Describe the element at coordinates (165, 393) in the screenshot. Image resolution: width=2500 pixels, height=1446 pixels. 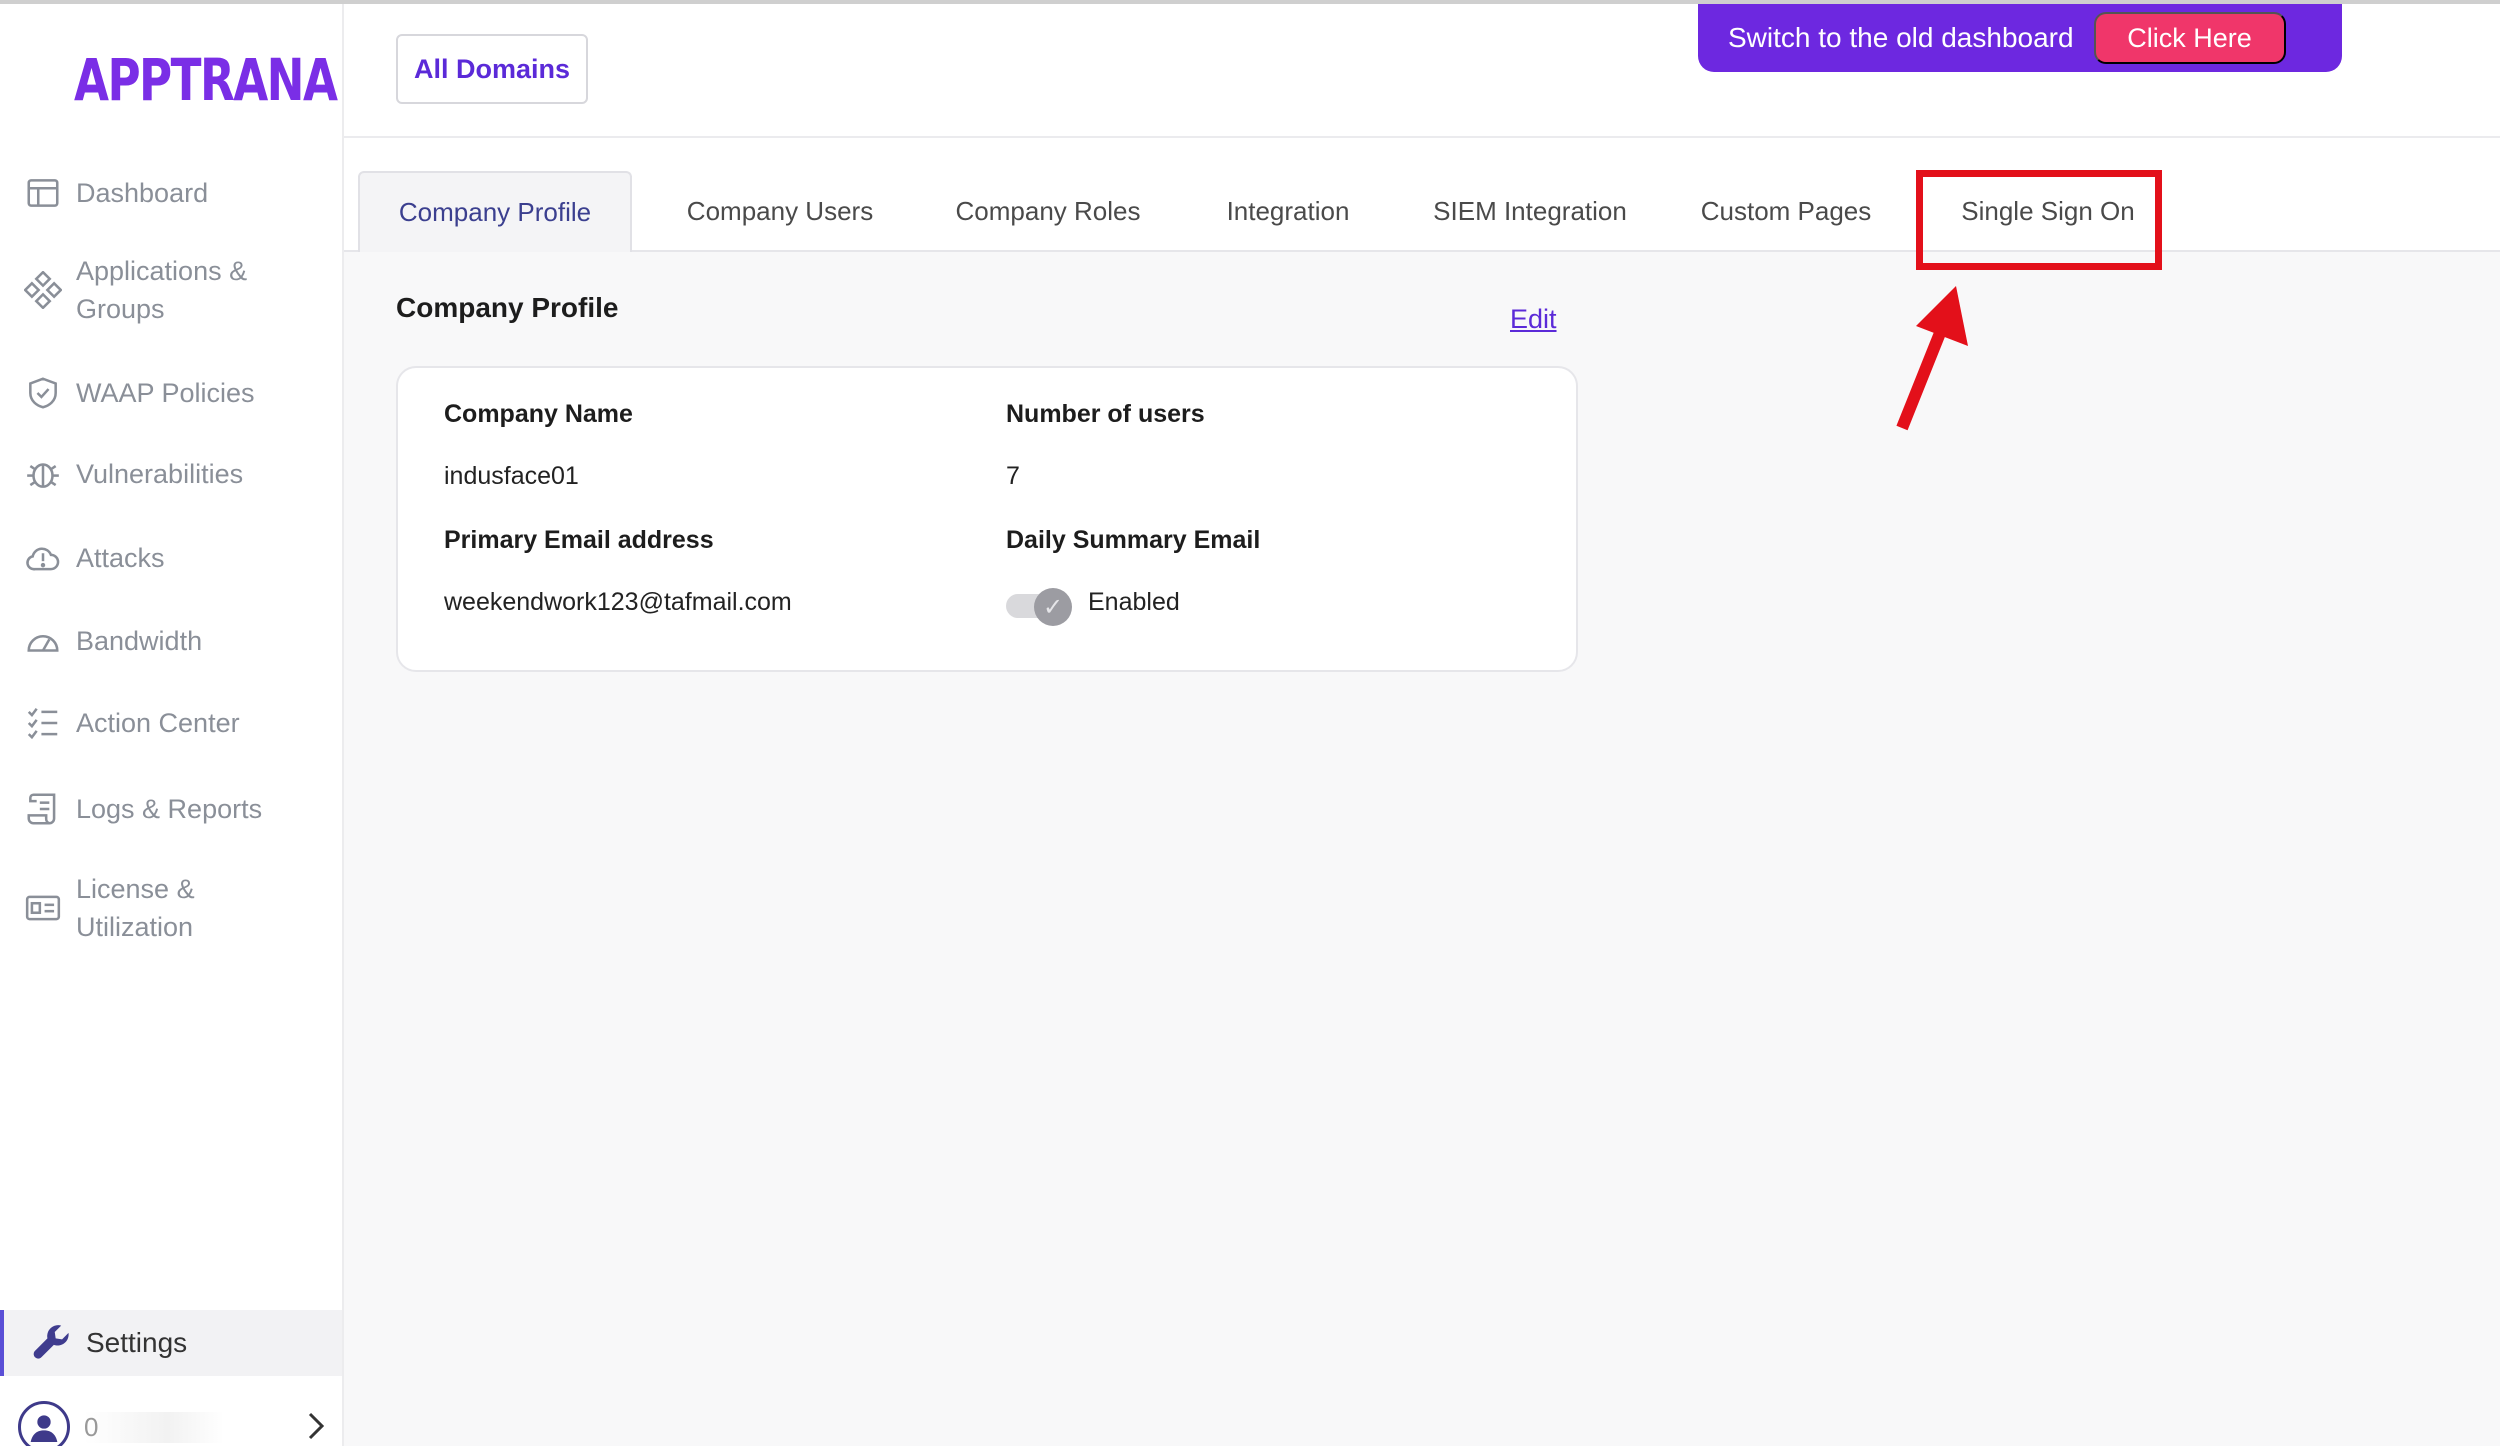
I see `sidebar-item-label: WAAP Policies` at that location.